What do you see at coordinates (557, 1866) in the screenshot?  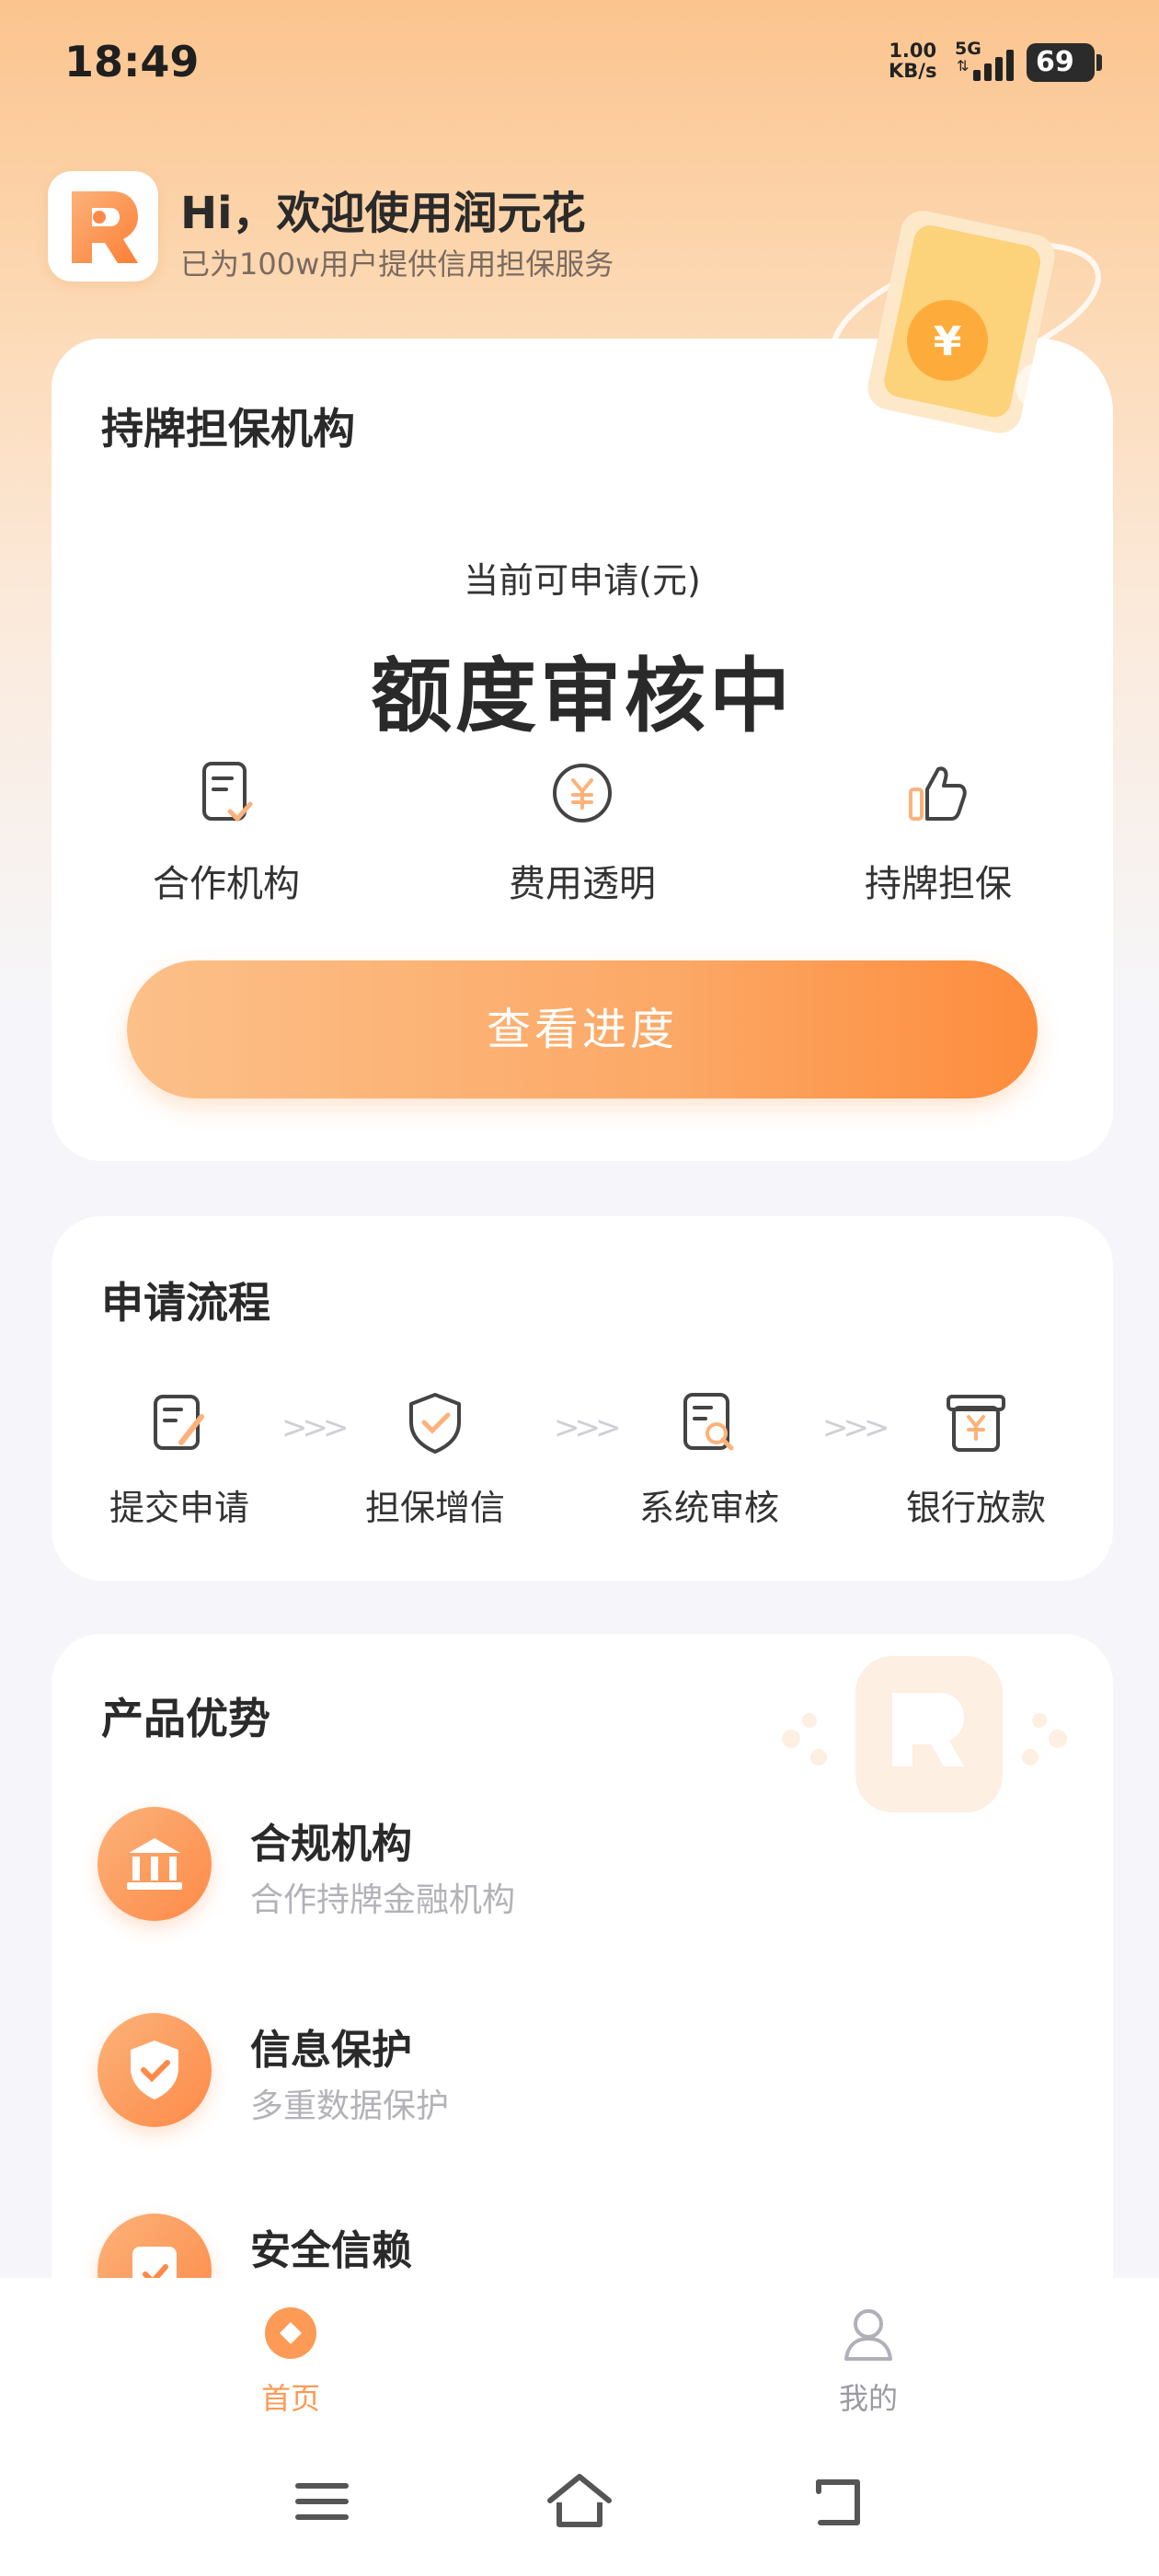 I see `advantage-item: 合规机构 合作持牌金融机构` at bounding box center [557, 1866].